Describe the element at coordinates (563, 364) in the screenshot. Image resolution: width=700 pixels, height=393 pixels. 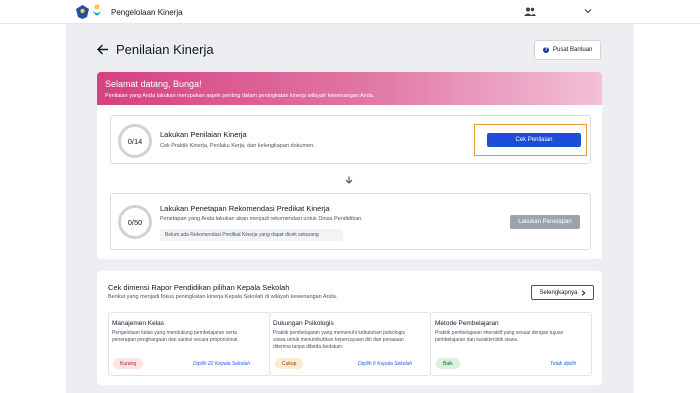
I see `chosen-count-link: Tidak dipilih` at that location.